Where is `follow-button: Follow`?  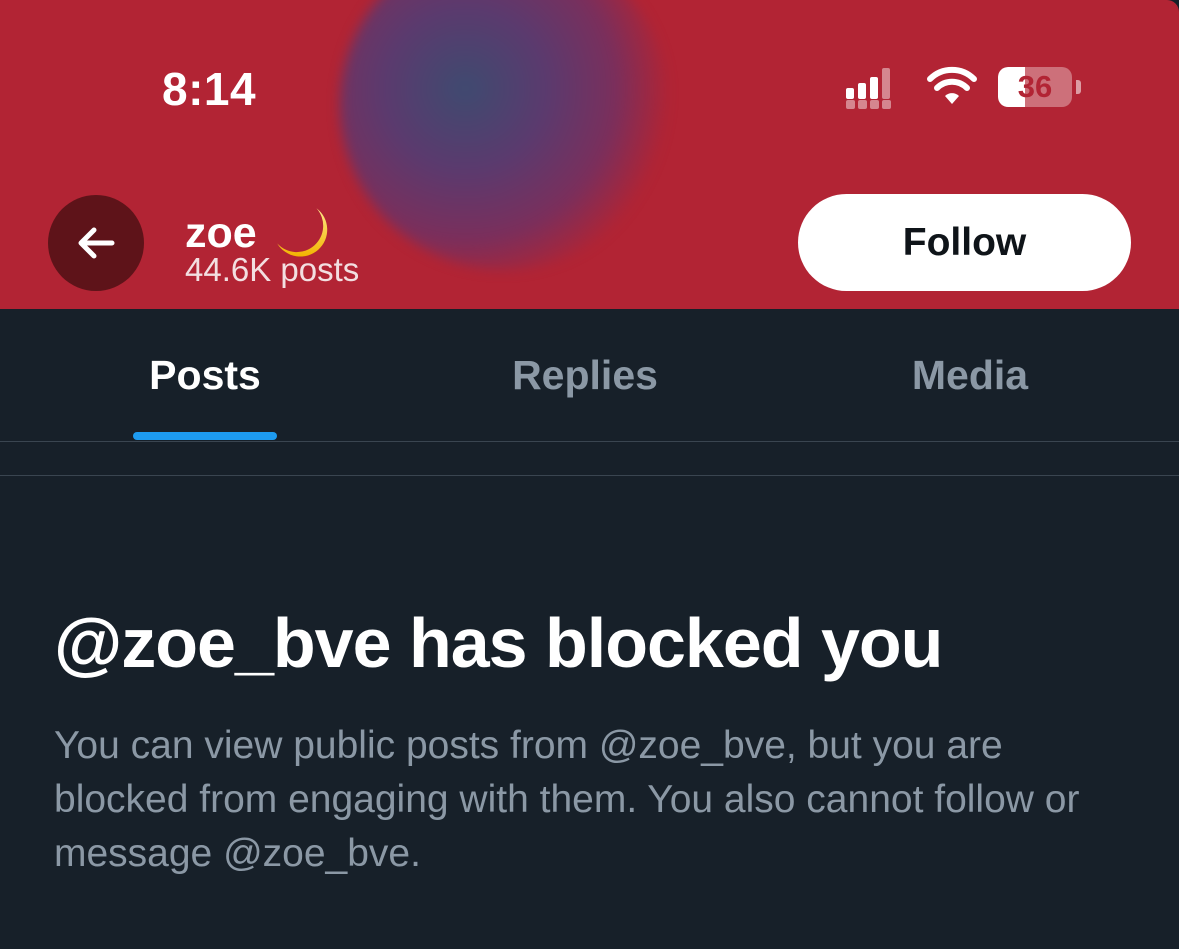 follow-button: Follow is located at coordinates (964, 242).